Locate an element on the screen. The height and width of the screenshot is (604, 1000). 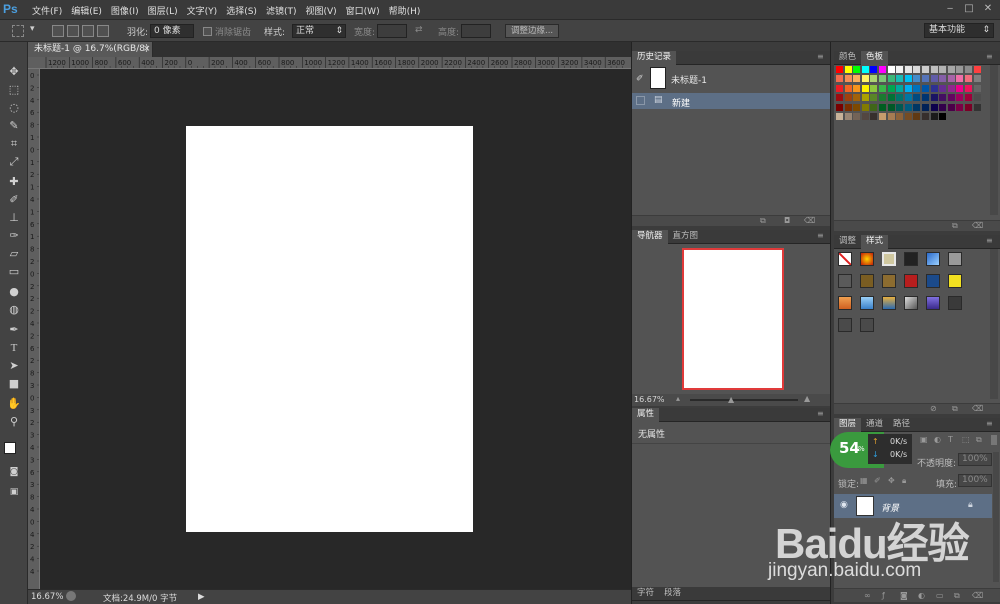
zoom-level: 16.67% is located at coordinates (47, 597).